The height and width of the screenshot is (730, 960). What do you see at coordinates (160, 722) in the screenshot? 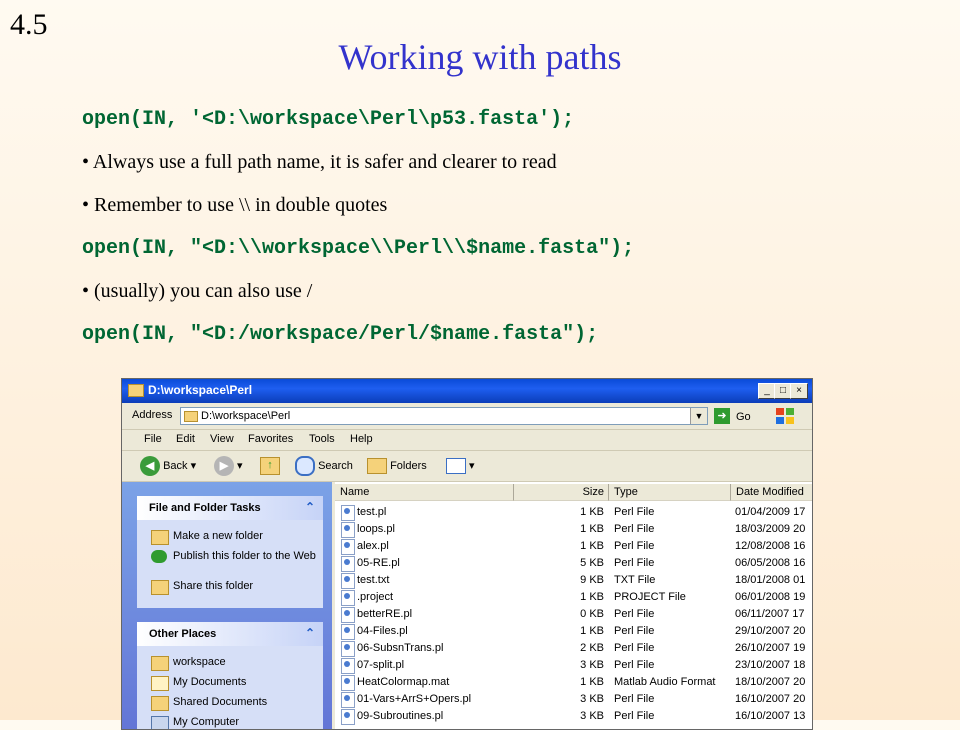
I see `computer-icon` at bounding box center [160, 722].